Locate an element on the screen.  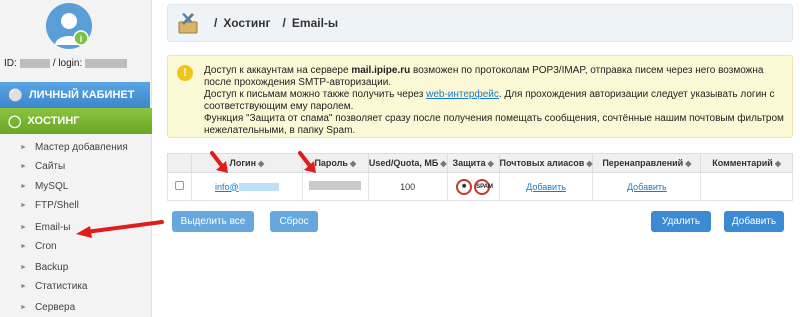
avatar: i is located at coordinates (69, 26).